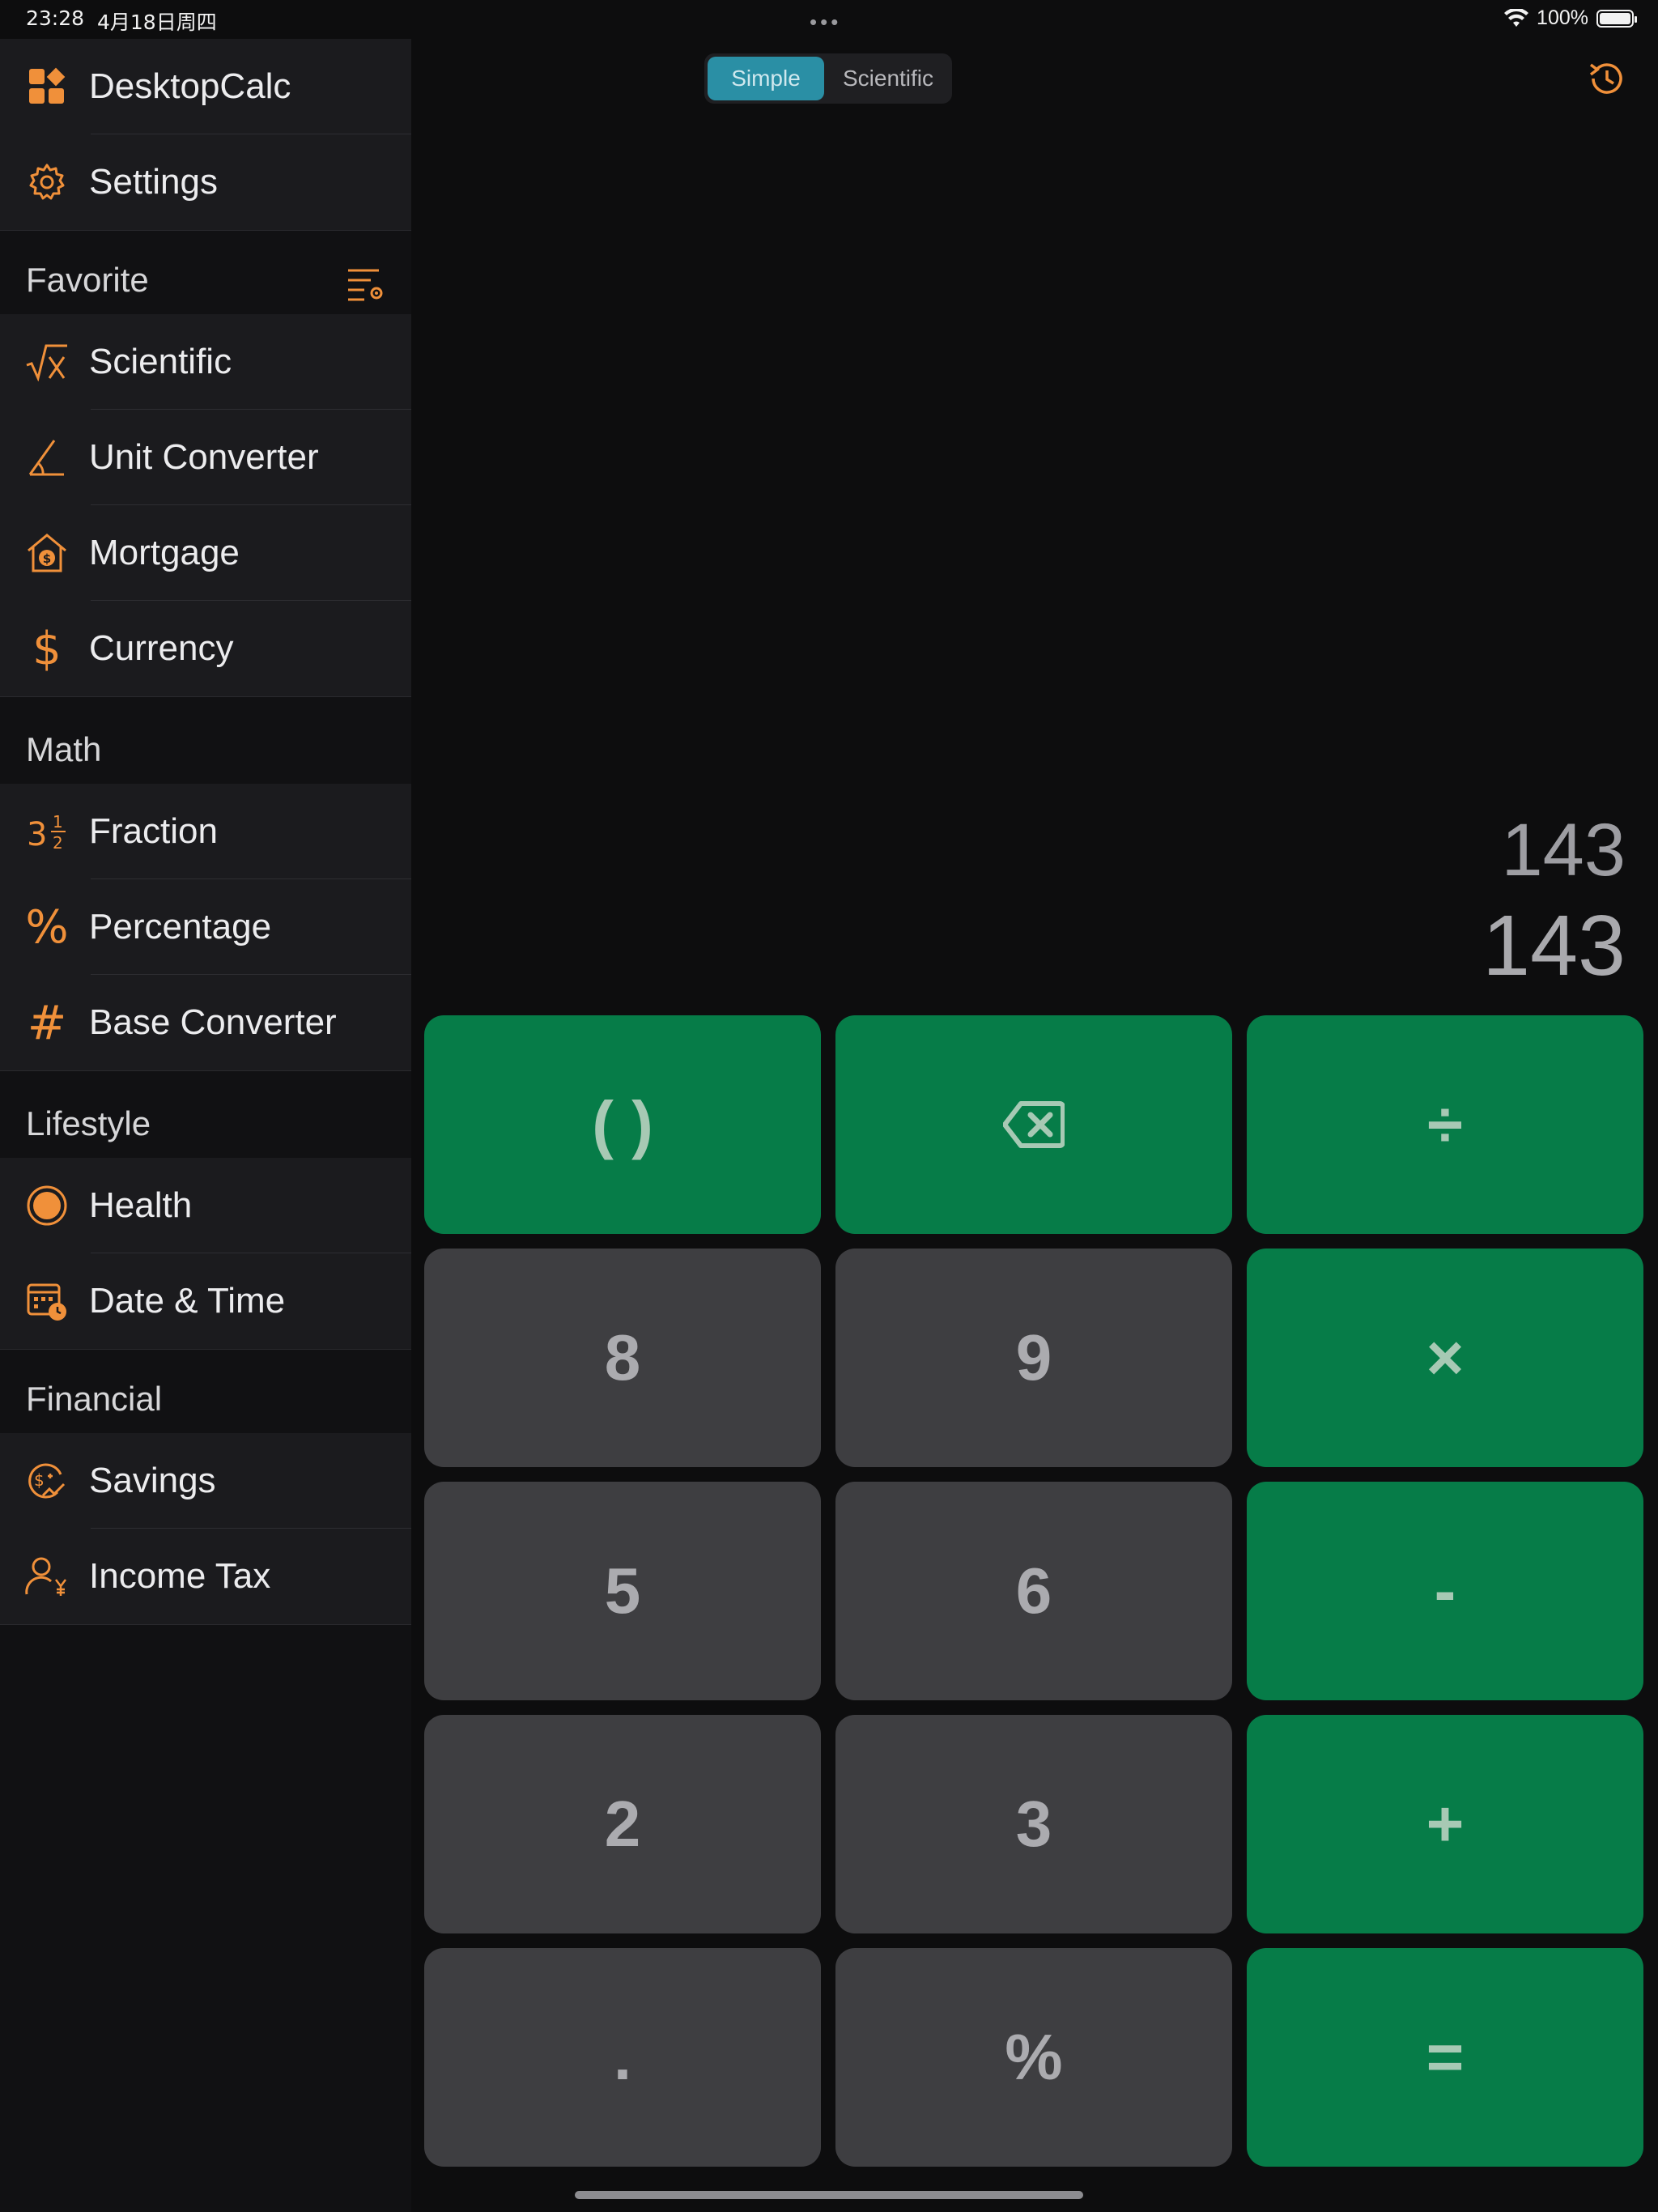  What do you see at coordinates (1562, 18) in the screenshot?
I see `battery-percent: 100%` at bounding box center [1562, 18].